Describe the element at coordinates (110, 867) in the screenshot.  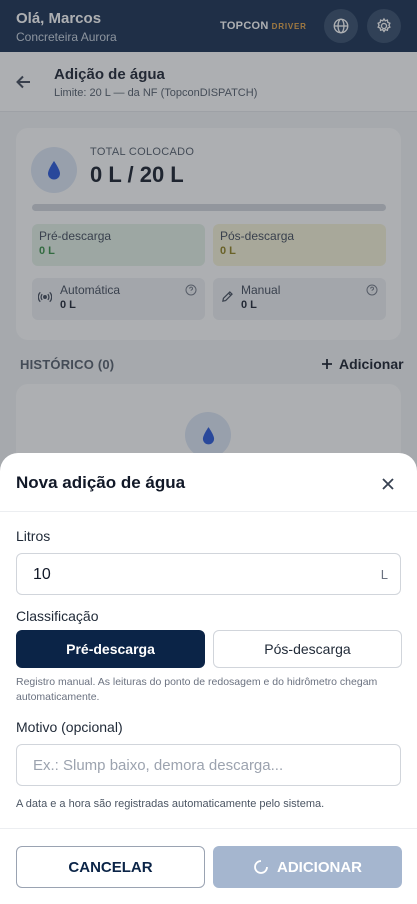
I see `cancel-button: CANCELAR` at that location.